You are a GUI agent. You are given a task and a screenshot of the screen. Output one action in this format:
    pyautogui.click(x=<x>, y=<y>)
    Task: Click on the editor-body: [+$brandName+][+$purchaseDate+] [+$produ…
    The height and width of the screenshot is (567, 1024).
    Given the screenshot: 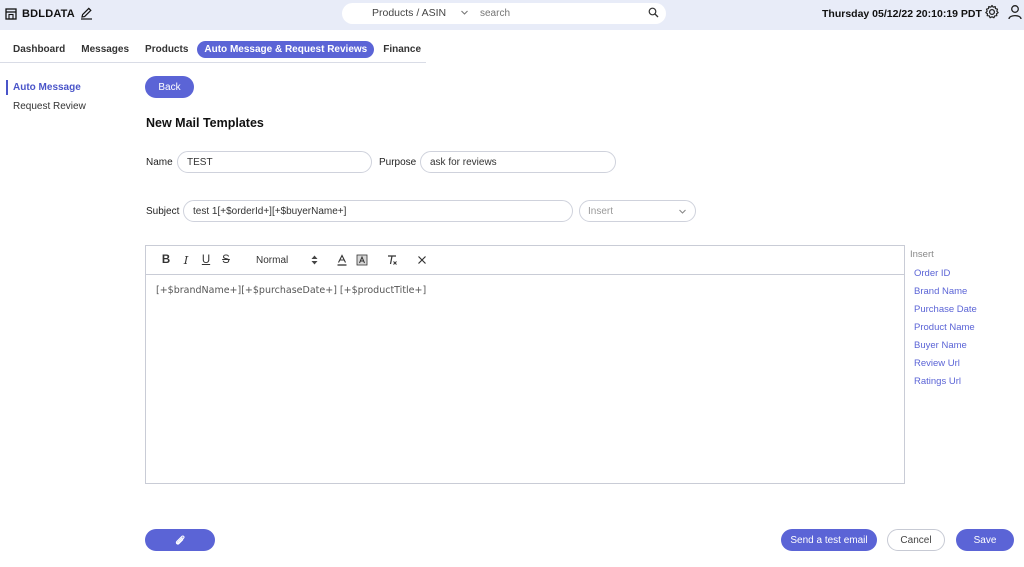 What is the action you would take?
    pyautogui.click(x=525, y=290)
    